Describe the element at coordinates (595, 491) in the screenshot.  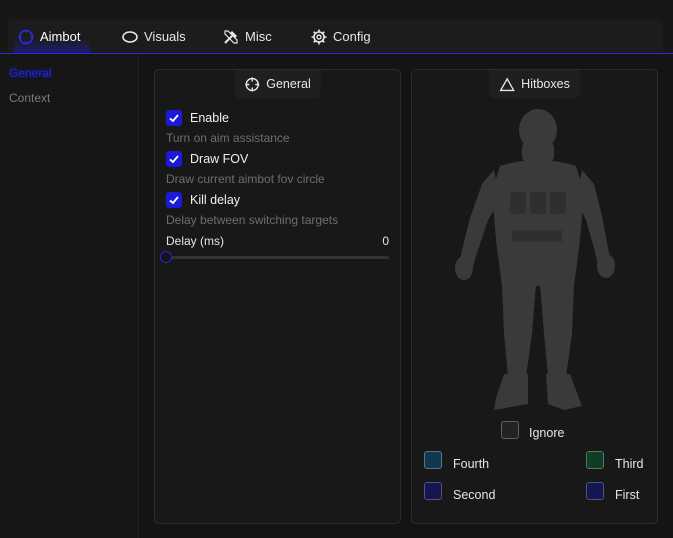
I see `first-color-box` at that location.